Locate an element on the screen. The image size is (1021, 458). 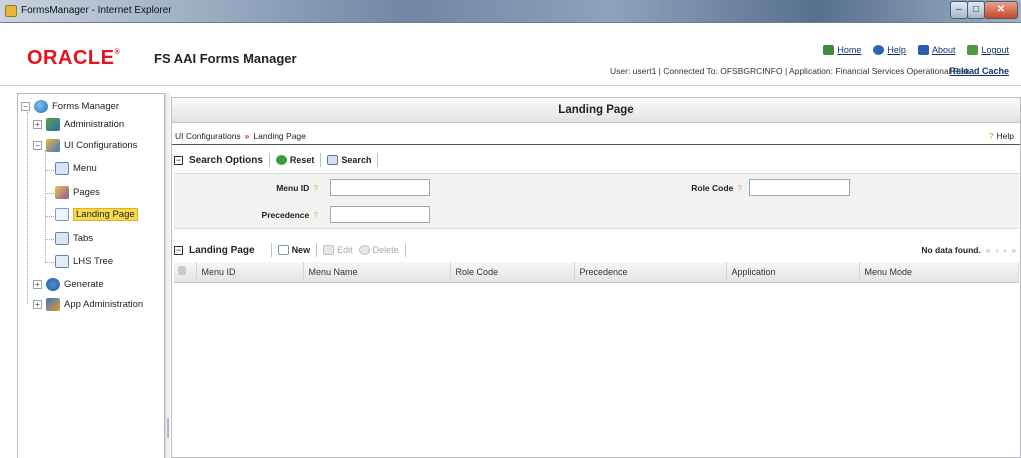
tree-item-ui-configurations: − UI Configurations is located at coordinates (85, 145).